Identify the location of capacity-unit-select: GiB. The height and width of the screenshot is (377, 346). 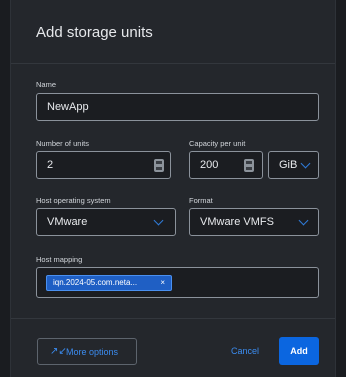
(293, 165).